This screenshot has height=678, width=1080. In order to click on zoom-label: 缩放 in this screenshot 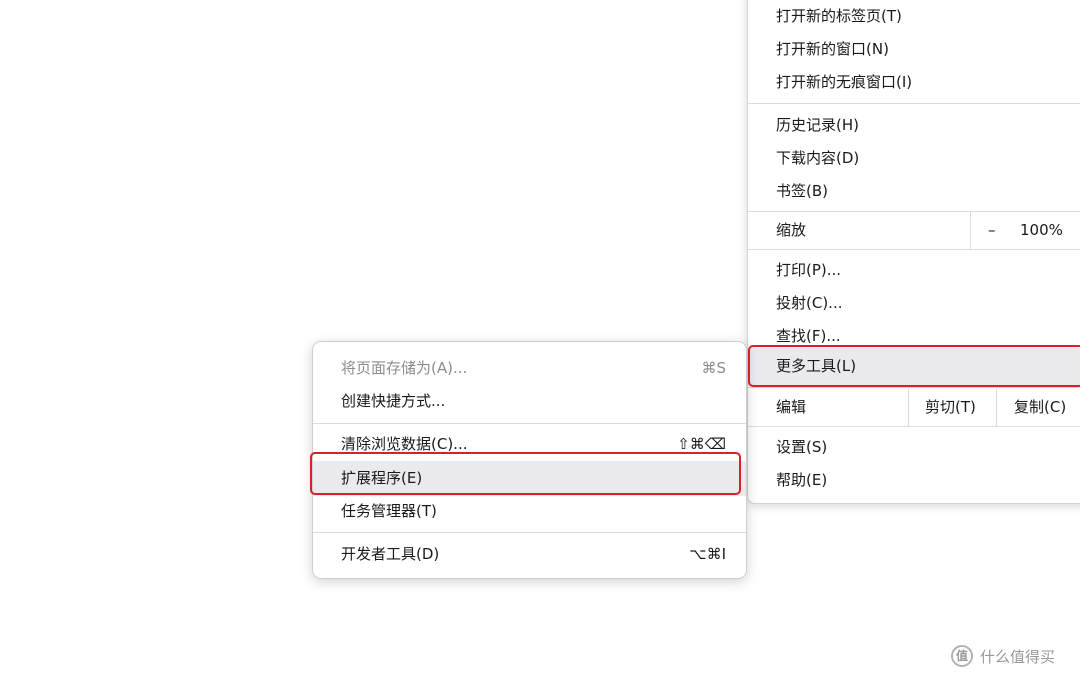, I will do `click(791, 230)`.